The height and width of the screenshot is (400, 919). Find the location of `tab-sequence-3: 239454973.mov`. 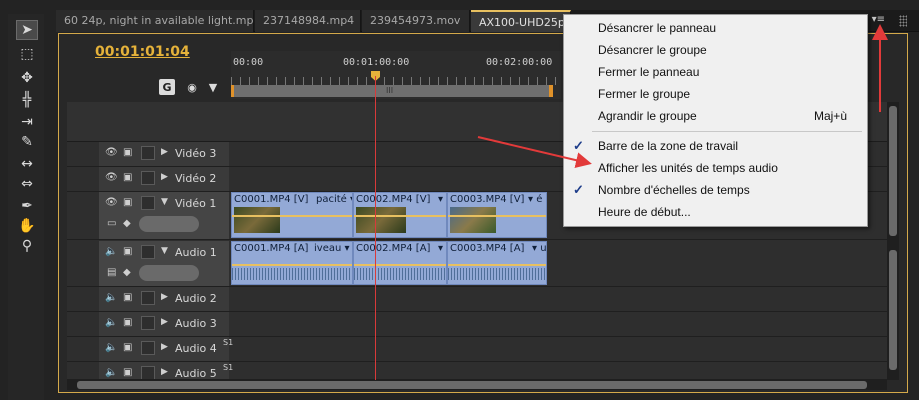

tab-sequence-3: 239454973.mov is located at coordinates (416, 21).